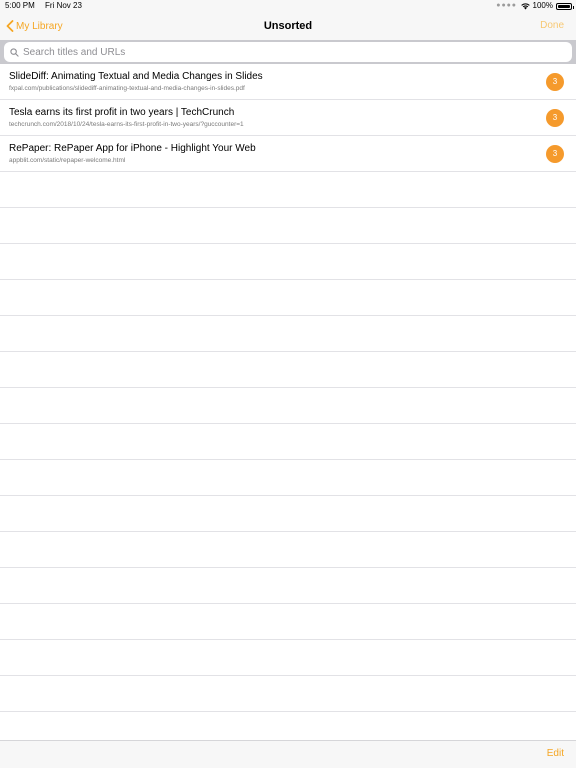  I want to click on navigation-bar: My Library Unsorted Done, so click(288, 26).